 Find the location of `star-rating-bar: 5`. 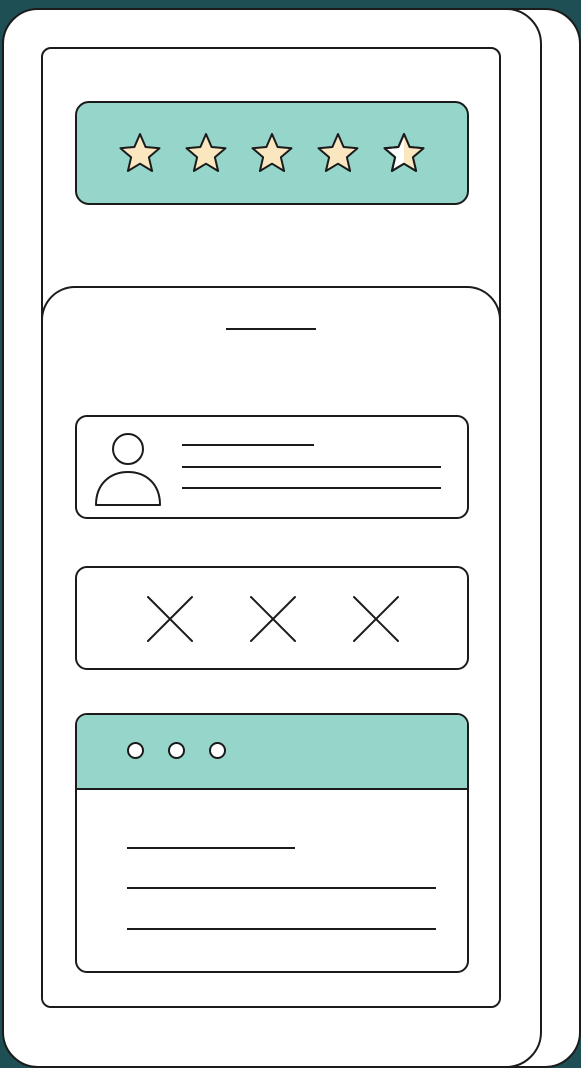

star-rating-bar: 5 is located at coordinates (272, 153).